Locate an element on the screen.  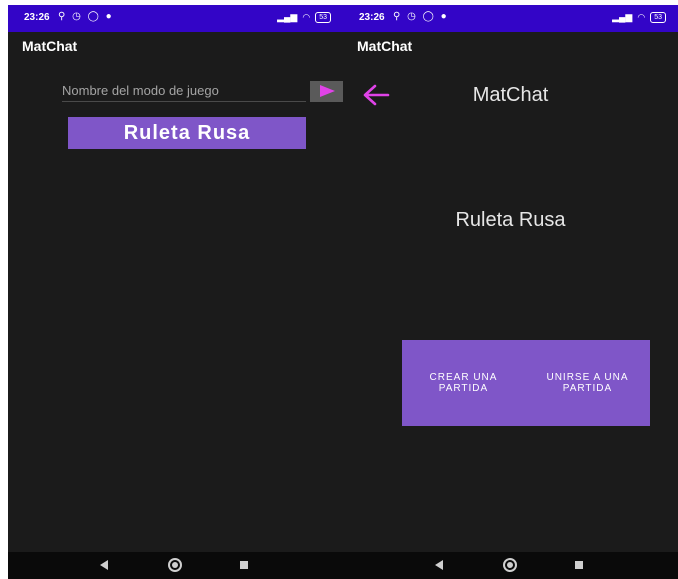
screen-title: MatChat is located at coordinates (510, 95).